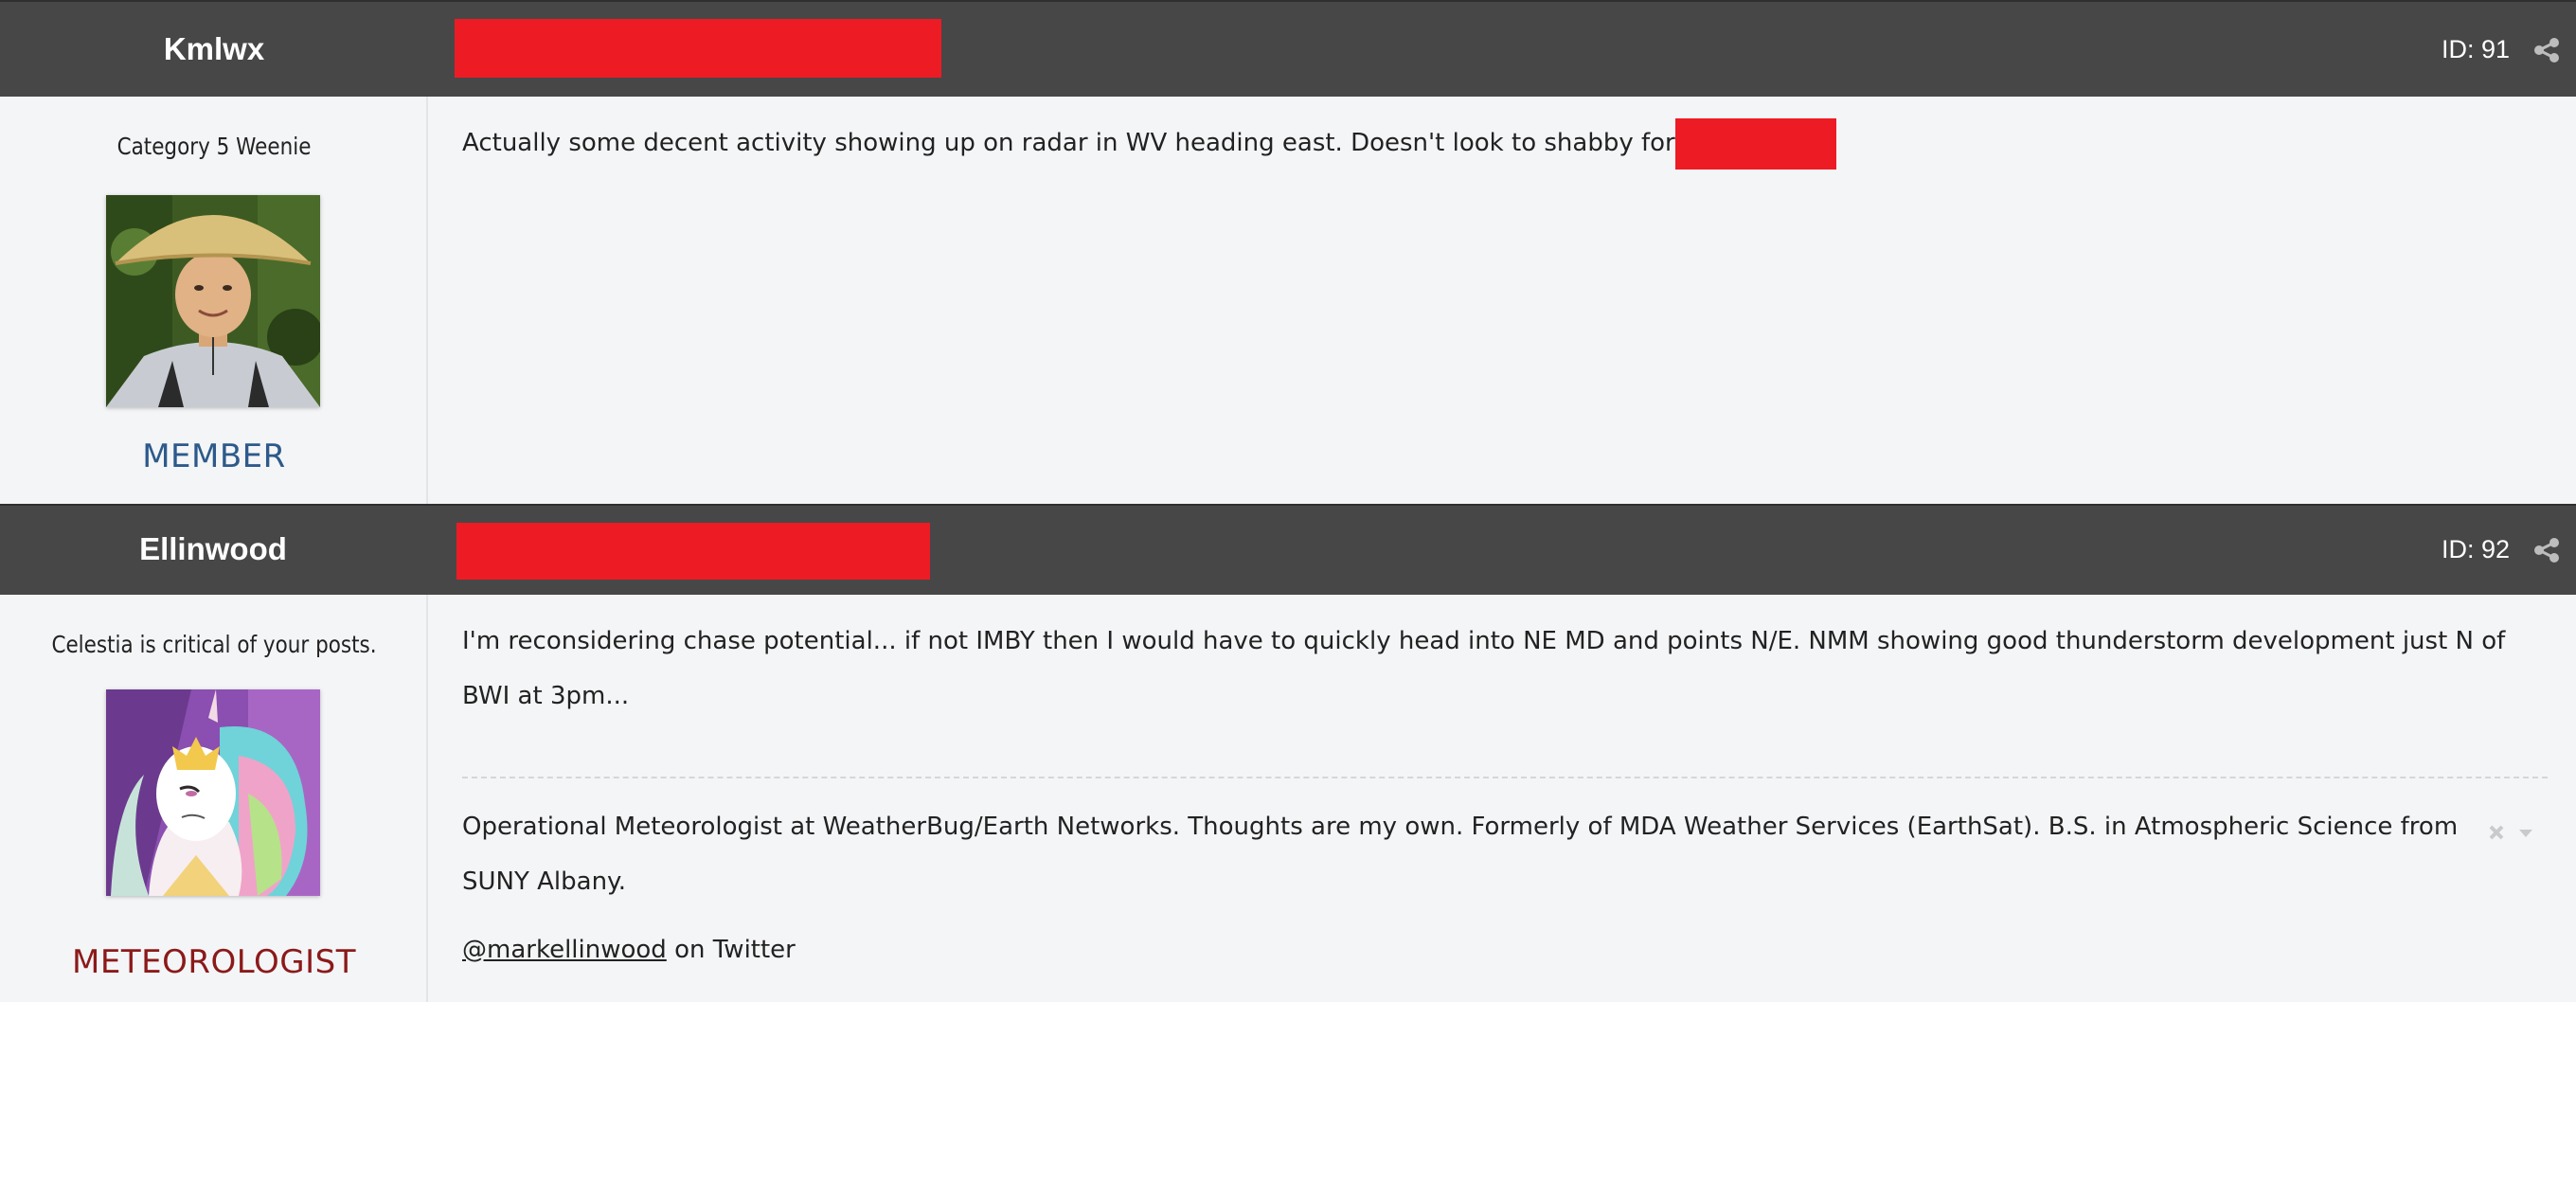 Image resolution: width=2576 pixels, height=1180 pixels. Describe the element at coordinates (213, 549) in the screenshot. I see `author-name-link: Ellinwood` at that location.